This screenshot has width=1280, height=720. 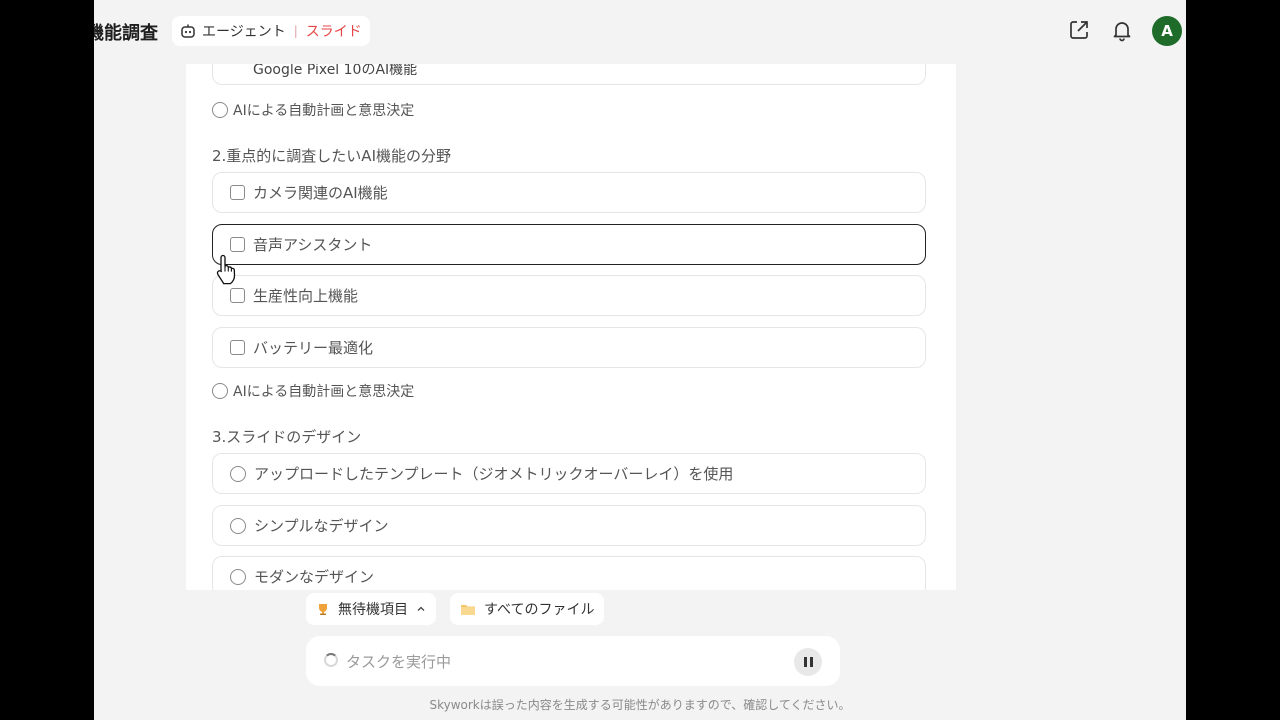 What do you see at coordinates (569, 347) in the screenshot?
I see `q2-option-battery: バッテリー最適化` at bounding box center [569, 347].